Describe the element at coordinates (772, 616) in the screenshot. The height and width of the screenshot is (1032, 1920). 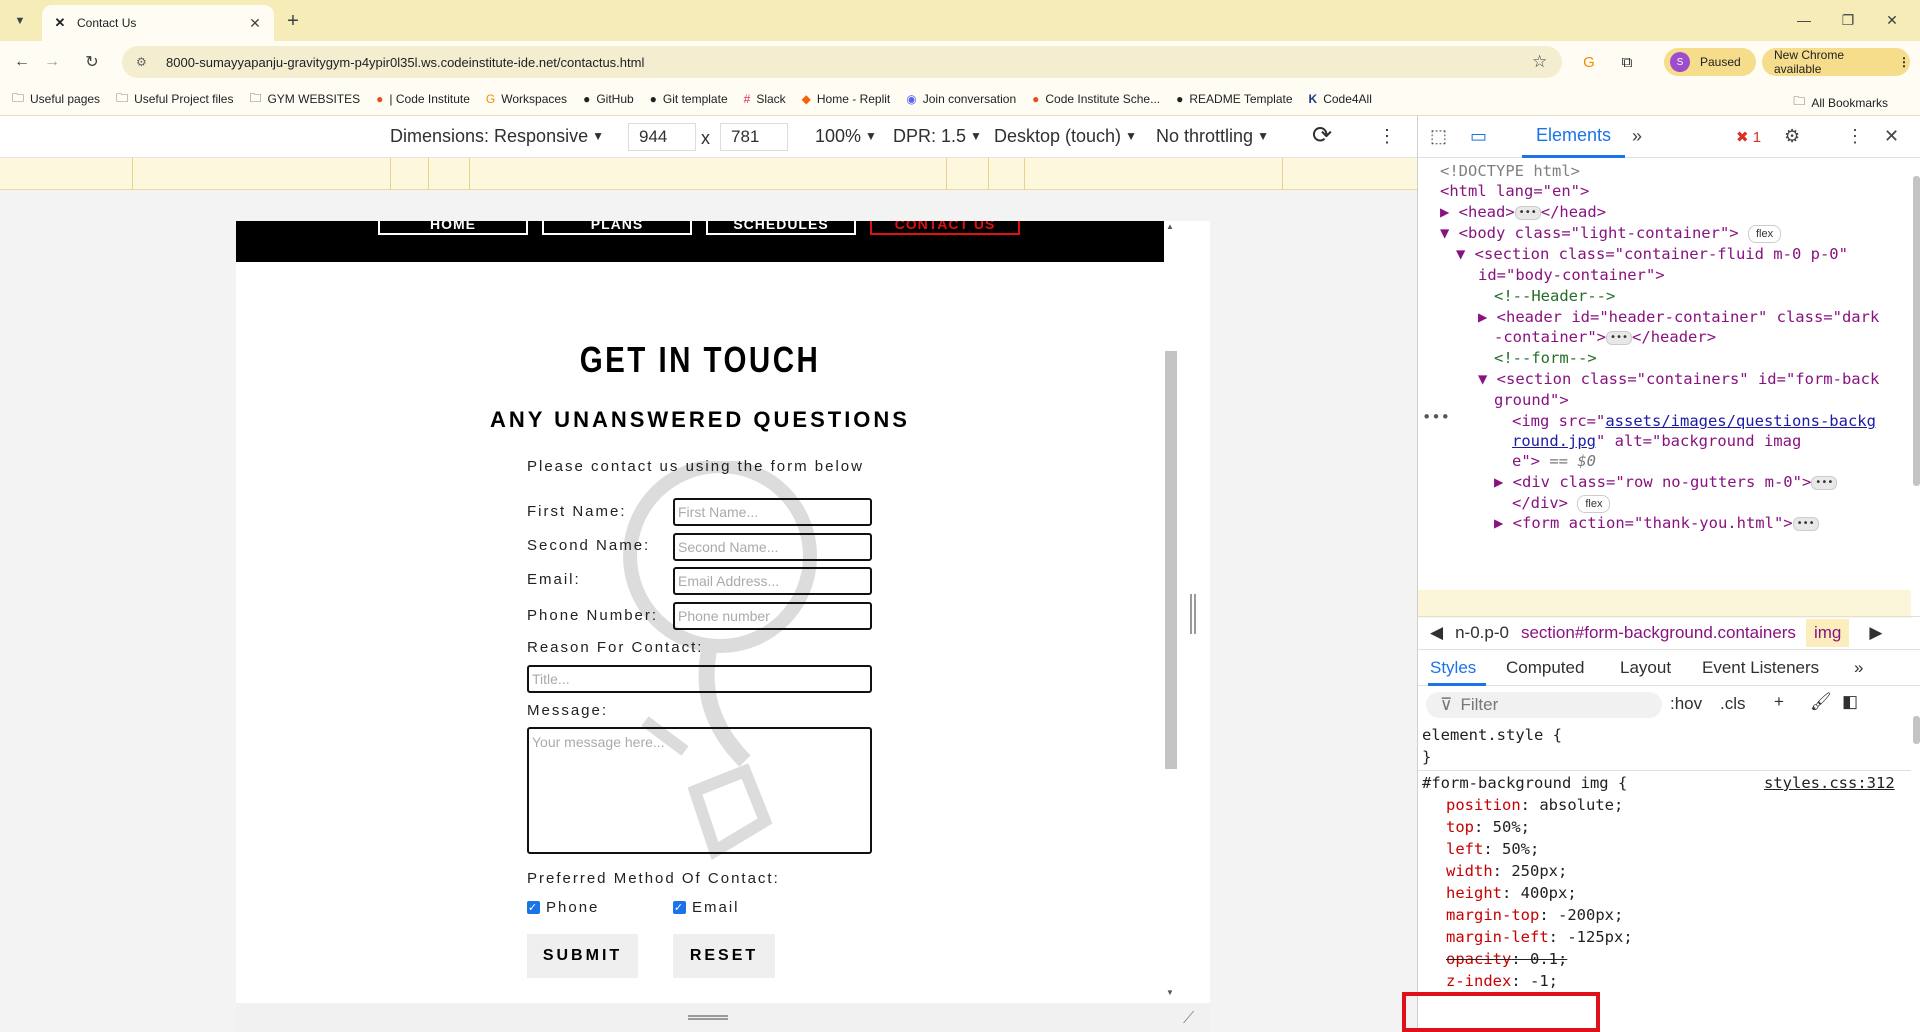
I see `phone-input: Phone number` at that location.